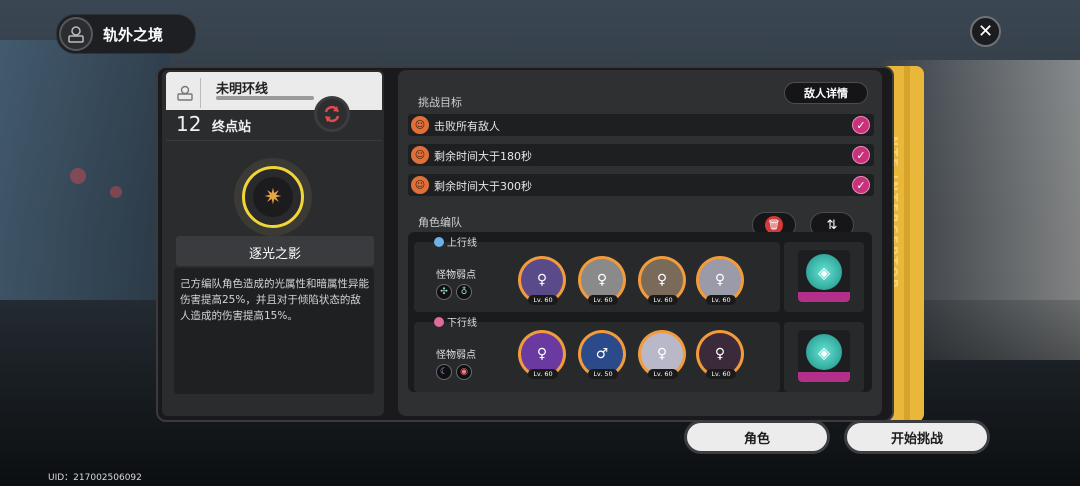 The image size is (1080, 486). I want to click on floor-number: 12, so click(189, 124).